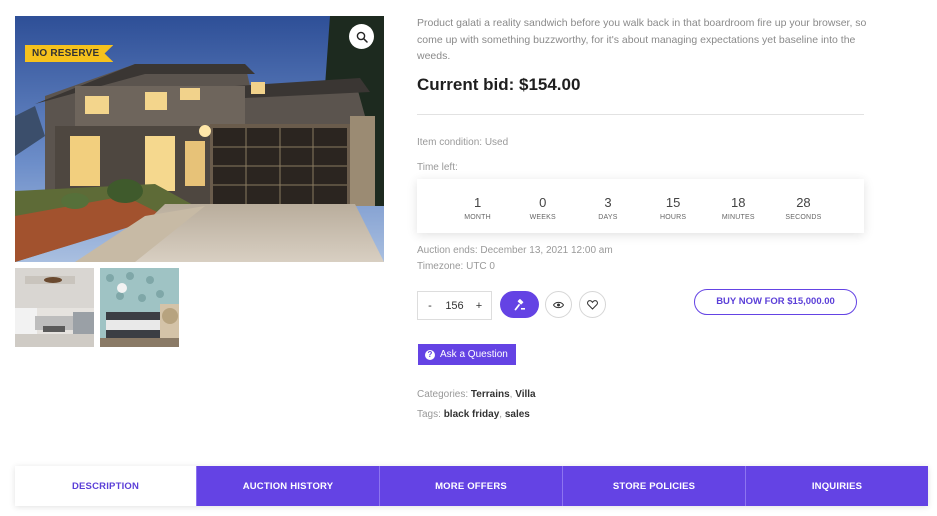 The width and height of the screenshot is (937, 516). Describe the element at coordinates (456, 266) in the screenshot. I see `timezone: Timezone: UTC 0` at that location.